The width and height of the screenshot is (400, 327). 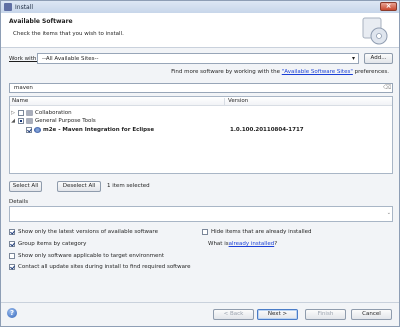 I want to click on help-icon: ?, so click(x=12, y=313).